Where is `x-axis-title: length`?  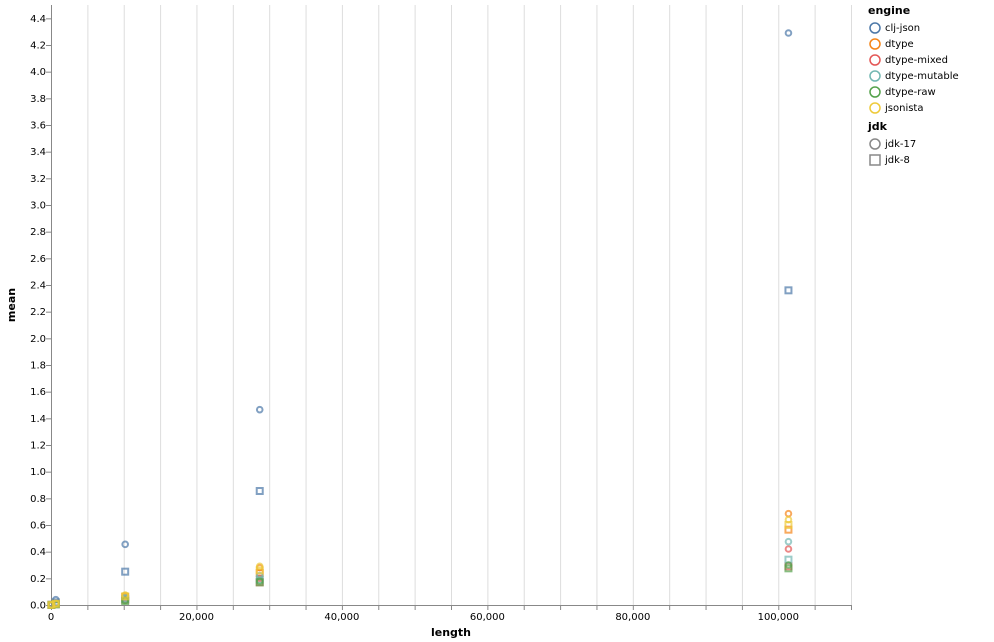
x-axis-title: length is located at coordinates (451, 632).